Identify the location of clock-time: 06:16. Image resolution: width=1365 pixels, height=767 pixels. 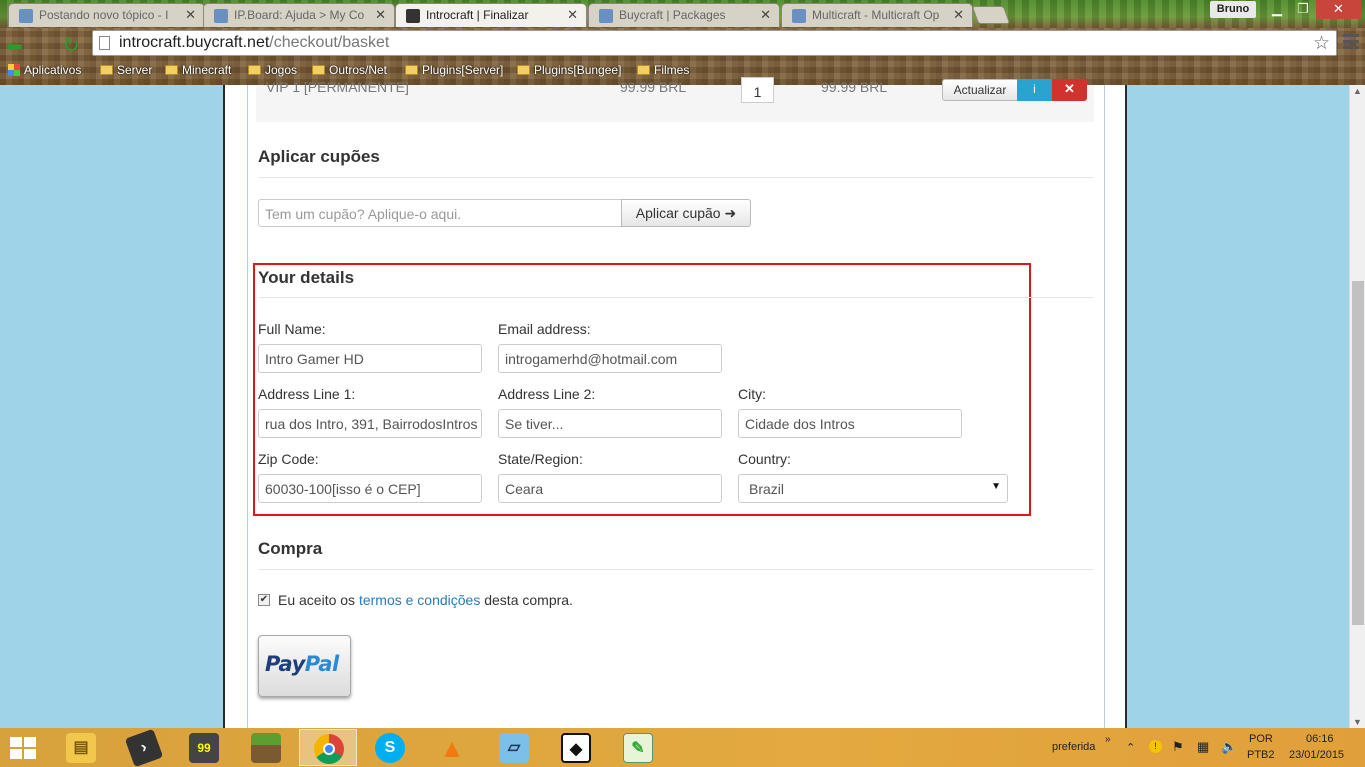
(1320, 739).